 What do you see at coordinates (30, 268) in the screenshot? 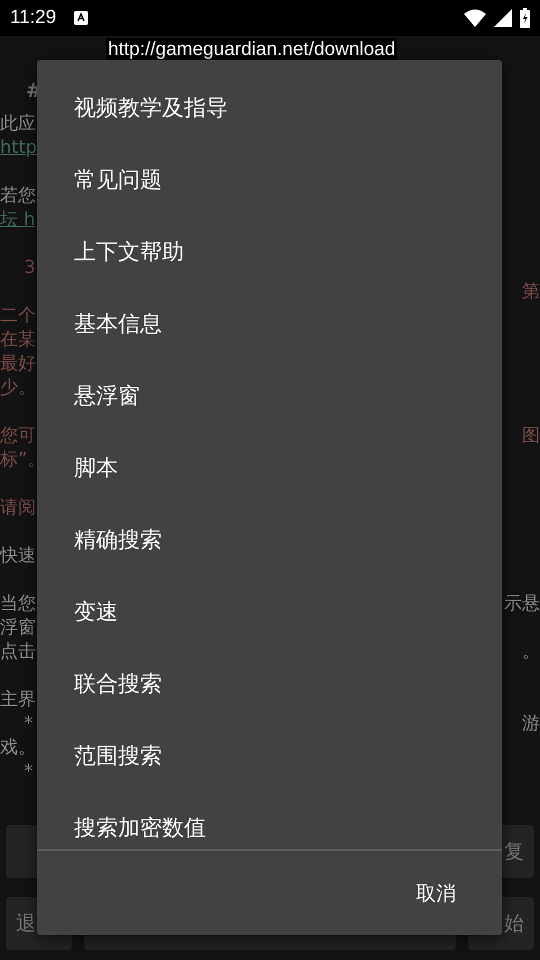
I see `body-text: 3` at bounding box center [30, 268].